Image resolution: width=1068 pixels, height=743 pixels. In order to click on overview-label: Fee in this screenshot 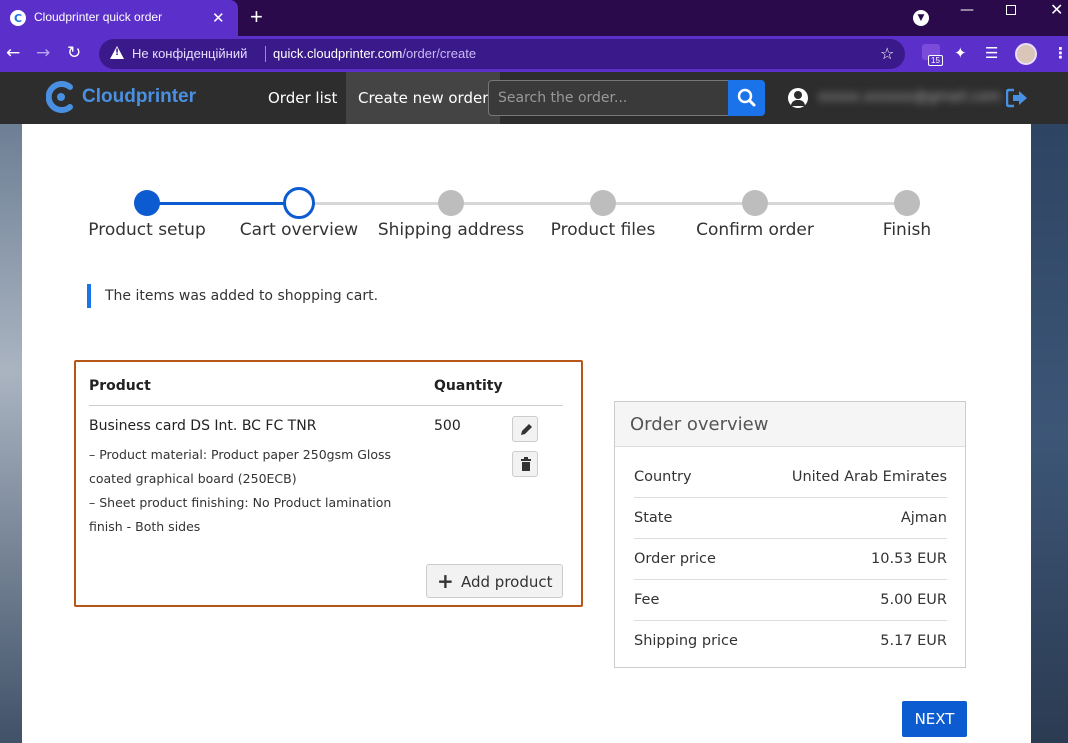, I will do `click(647, 600)`.